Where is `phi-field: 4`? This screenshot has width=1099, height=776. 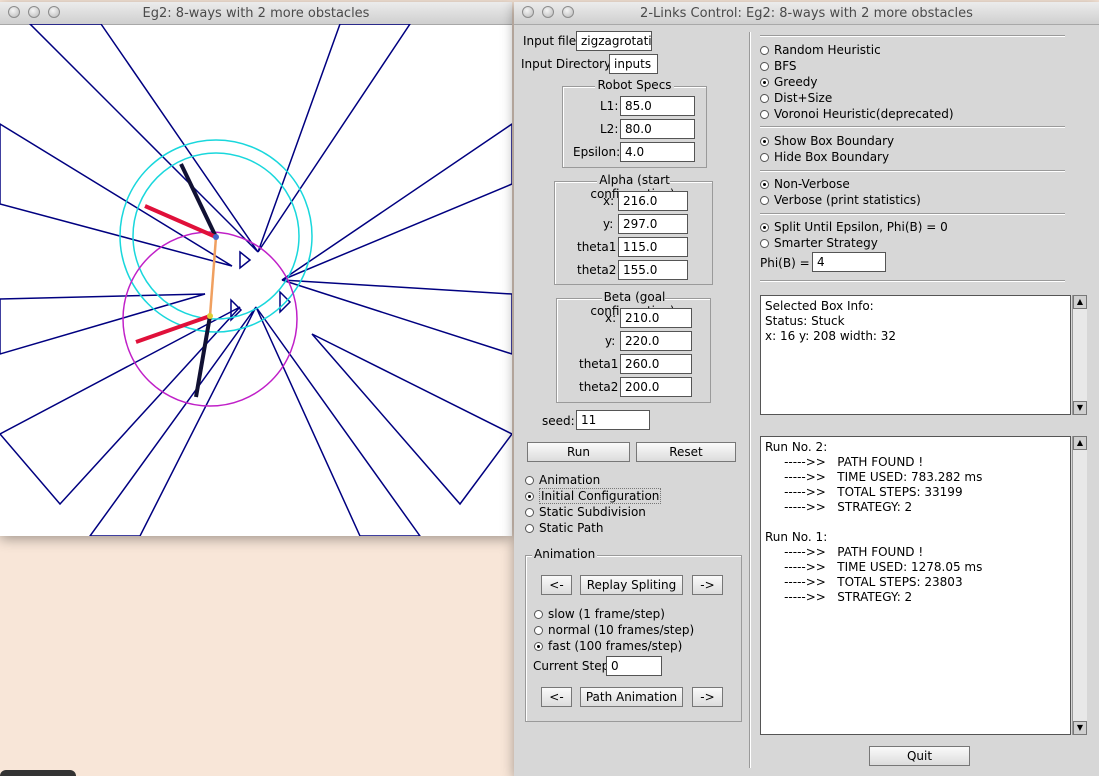 phi-field: 4 is located at coordinates (849, 262).